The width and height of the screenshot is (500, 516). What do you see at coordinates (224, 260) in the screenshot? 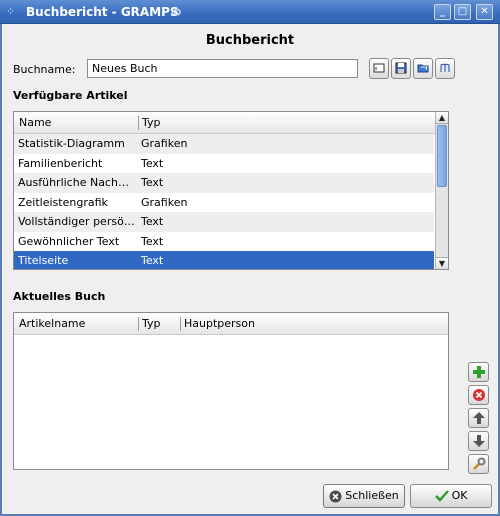
I see `table-row: Titelseite Text` at bounding box center [224, 260].